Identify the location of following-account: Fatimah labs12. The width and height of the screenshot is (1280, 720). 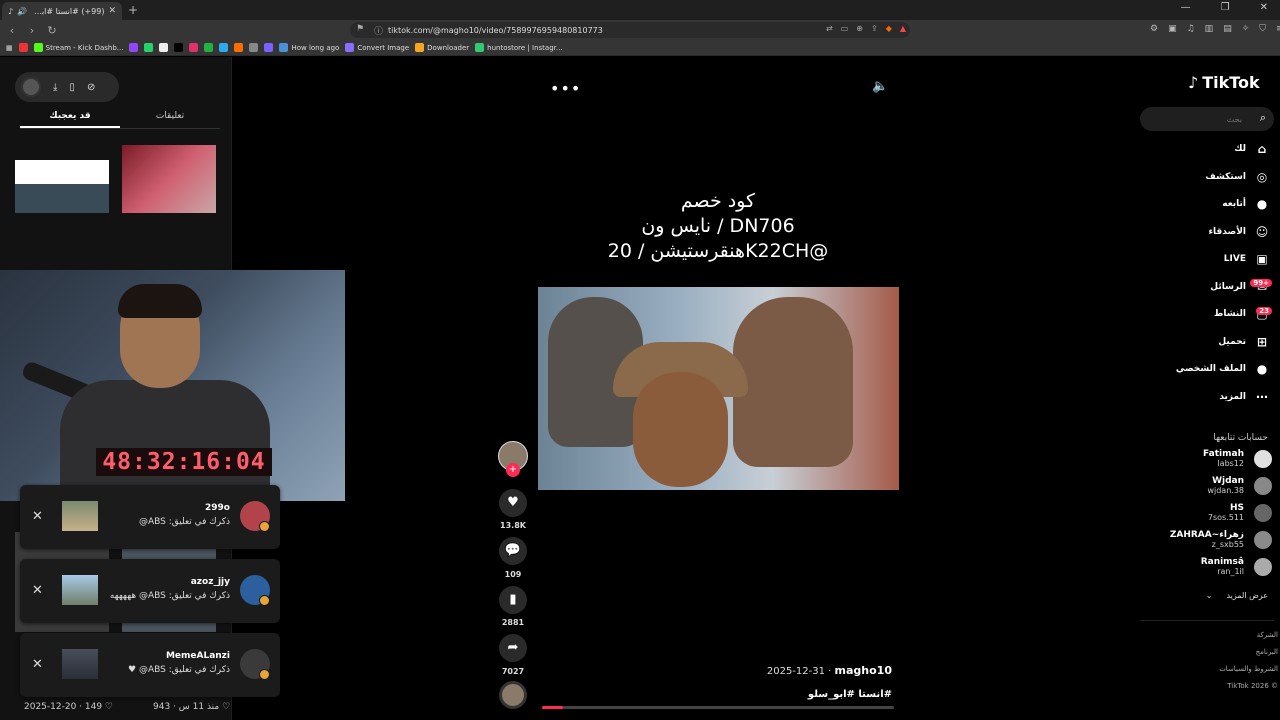
(1207, 458).